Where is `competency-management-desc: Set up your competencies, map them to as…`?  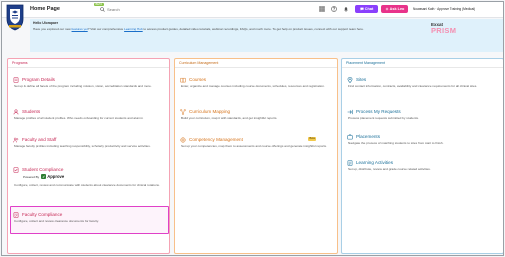
competency-management-desc: Set up your competencies, map them to as… is located at coordinates (254, 146).